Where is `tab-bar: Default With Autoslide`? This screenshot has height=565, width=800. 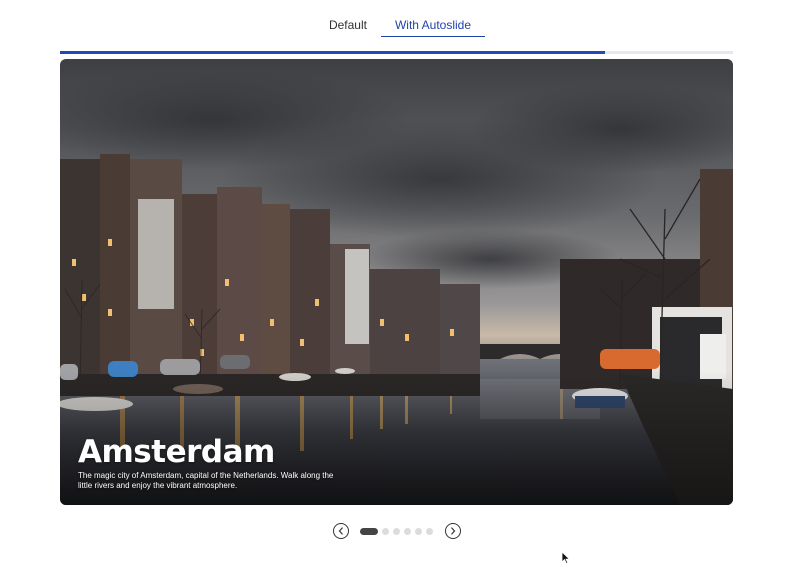
tab-bar: Default With Autoslide is located at coordinates (400, 25).